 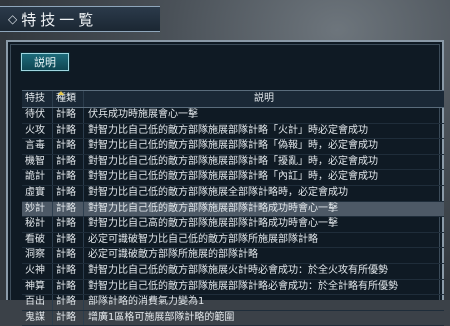 What do you see at coordinates (37, 193) in the screenshot?
I see `cell-name: 虛實` at bounding box center [37, 193].